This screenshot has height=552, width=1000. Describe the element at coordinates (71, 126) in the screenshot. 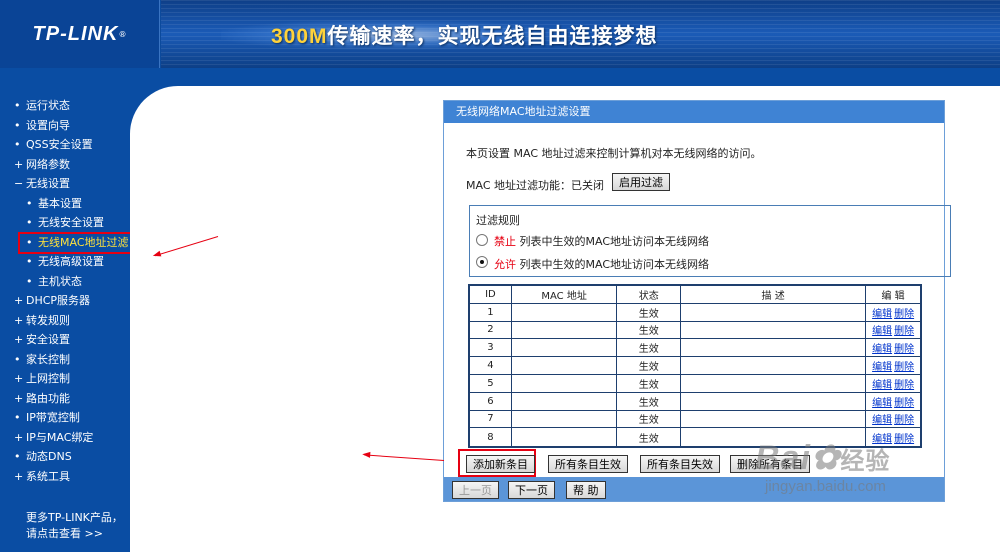

I see `sidebar-item: • 设置向导` at that location.